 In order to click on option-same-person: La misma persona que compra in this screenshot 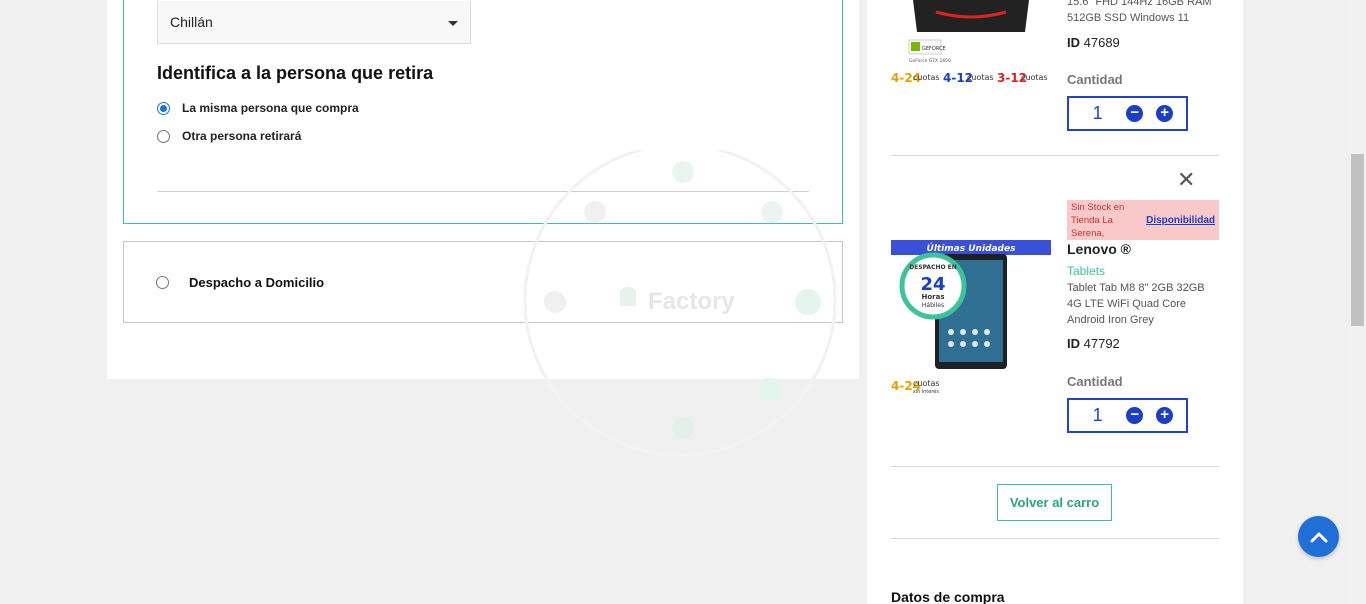, I will do `click(258, 108)`.